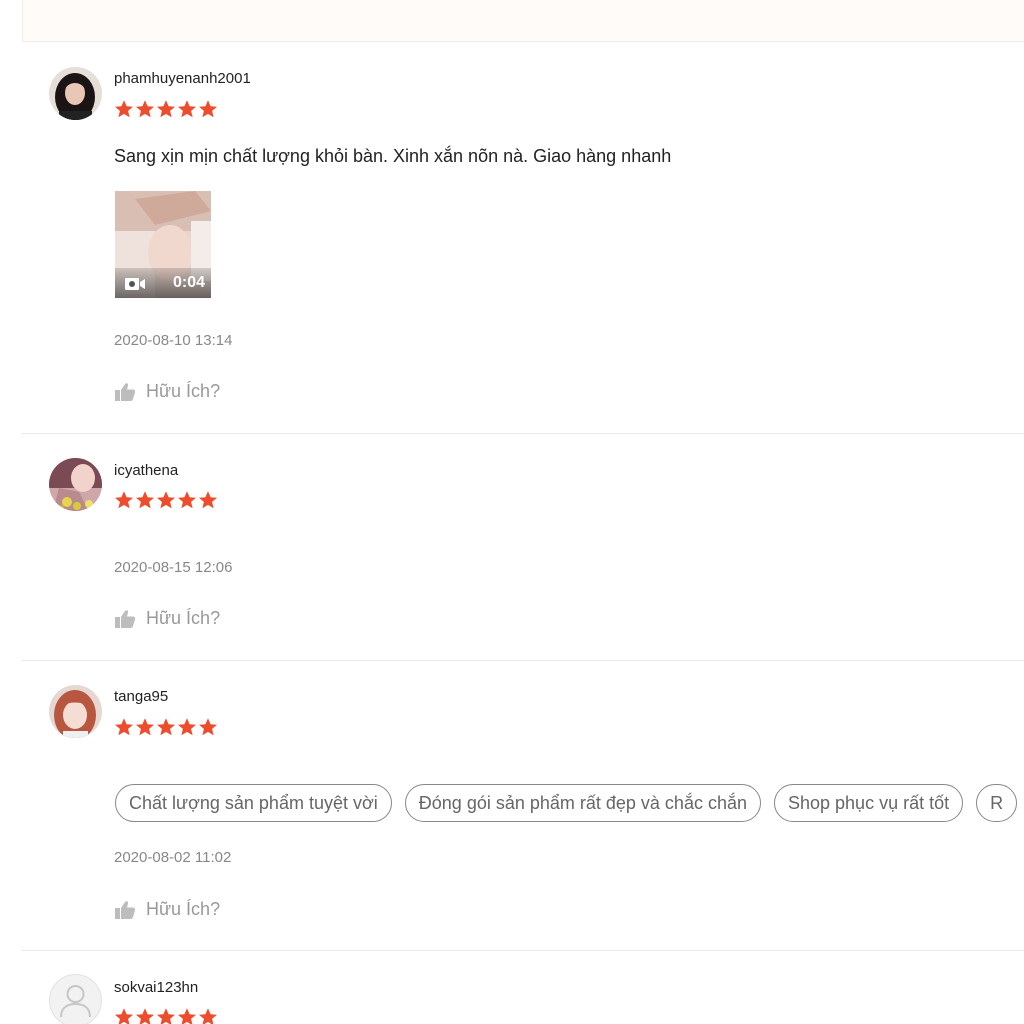 The width and height of the screenshot is (1024, 1024). I want to click on review-item: sokvai123hn, so click(523, 987).